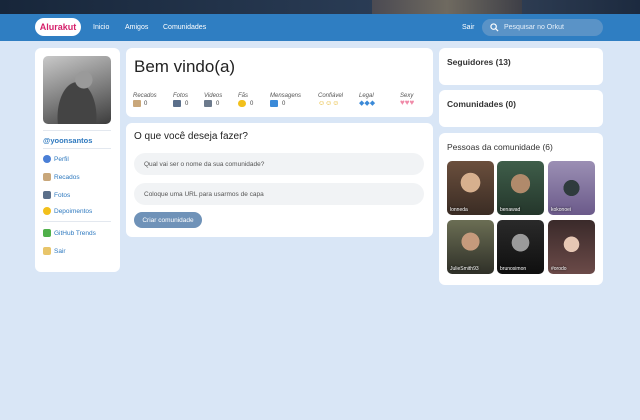 Image resolution: width=640 pixels, height=420 pixels. I want to click on envelope-icon, so click(274, 103).